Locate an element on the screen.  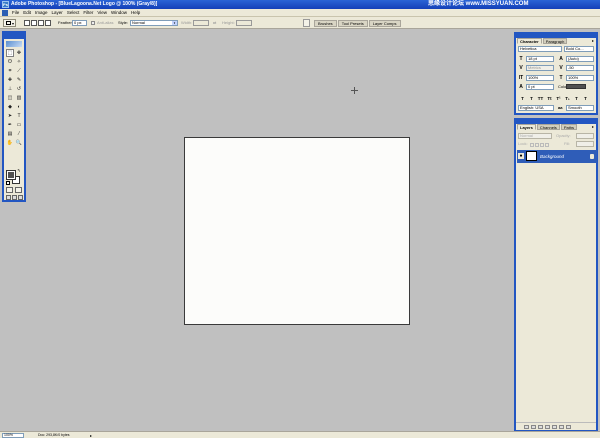
magic-wand-tool-icon: ✧ is located at coordinates (19, 62).